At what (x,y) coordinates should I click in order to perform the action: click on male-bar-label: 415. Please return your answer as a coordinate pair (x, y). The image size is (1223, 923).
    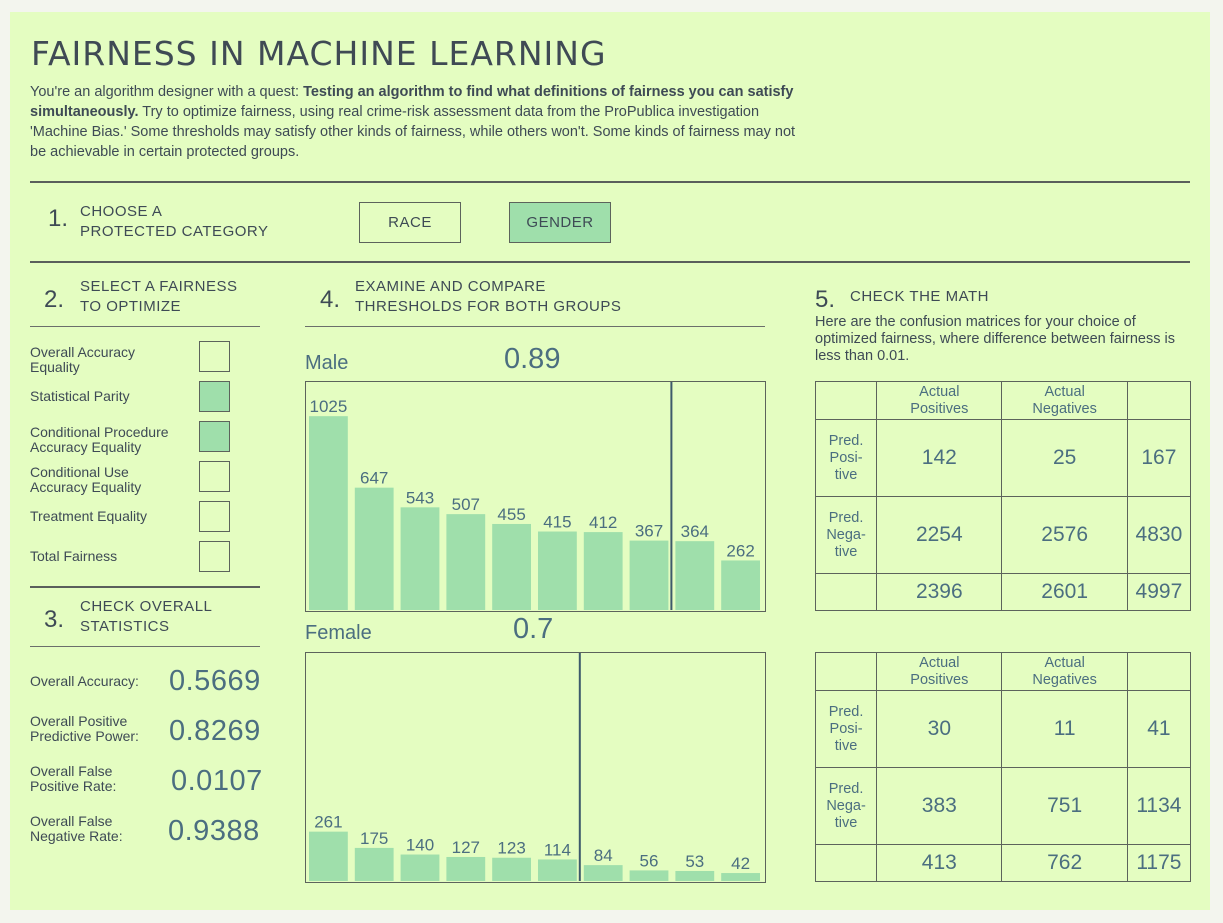
    Looking at the image, I should click on (557, 522).